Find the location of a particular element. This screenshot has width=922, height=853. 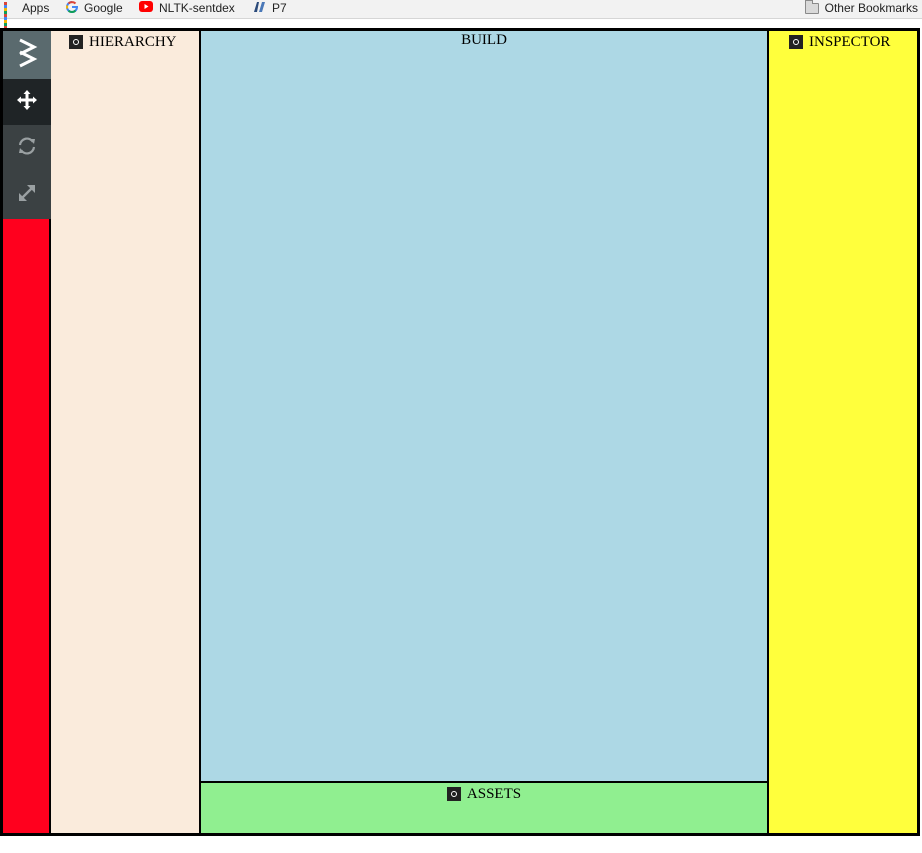

assets-panel: ASSETS is located at coordinates (484, 807).